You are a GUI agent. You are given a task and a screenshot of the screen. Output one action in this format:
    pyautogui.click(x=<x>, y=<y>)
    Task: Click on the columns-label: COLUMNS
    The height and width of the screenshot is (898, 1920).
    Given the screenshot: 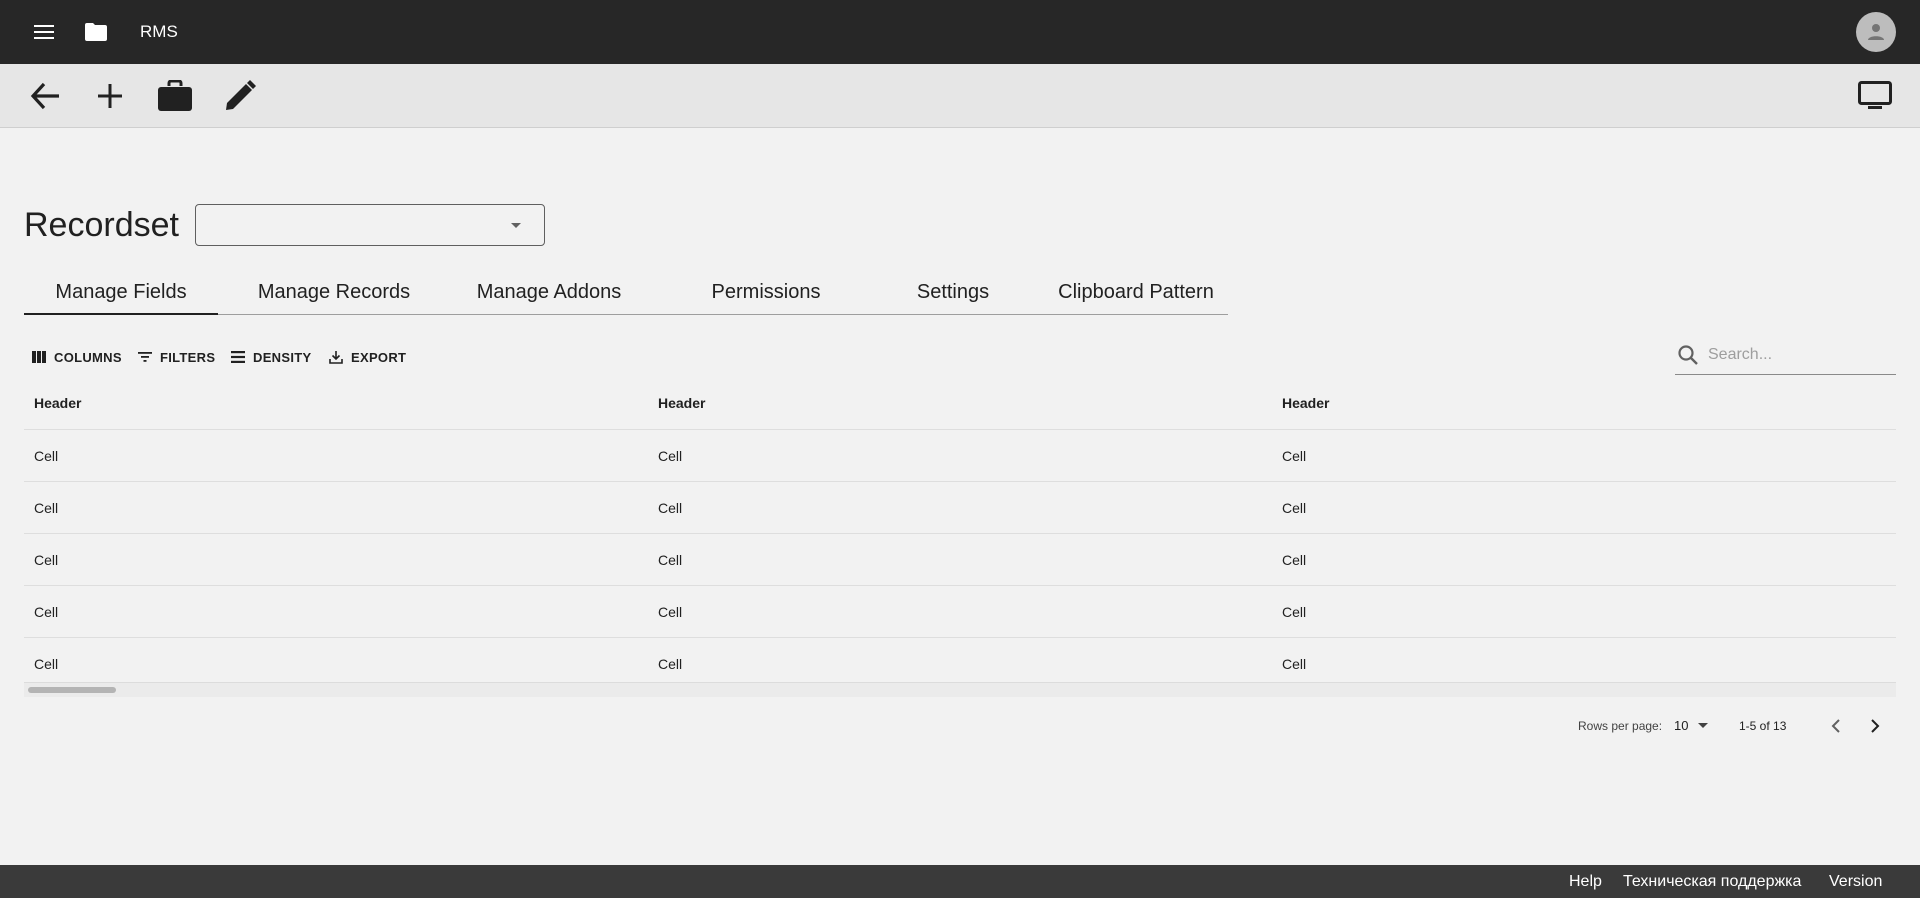 What is the action you would take?
    pyautogui.click(x=88, y=357)
    